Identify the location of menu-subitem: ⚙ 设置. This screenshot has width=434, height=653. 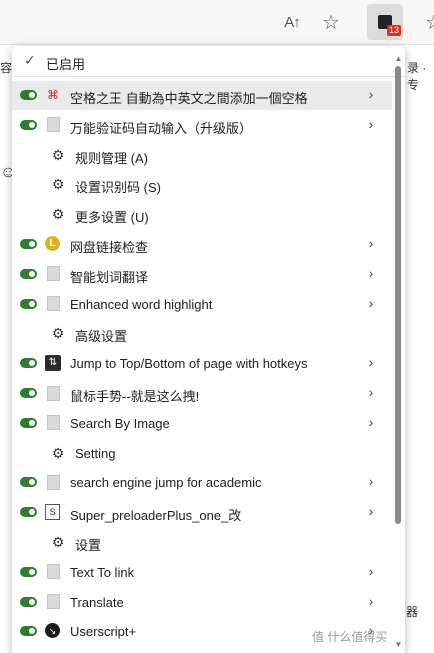
(202, 542).